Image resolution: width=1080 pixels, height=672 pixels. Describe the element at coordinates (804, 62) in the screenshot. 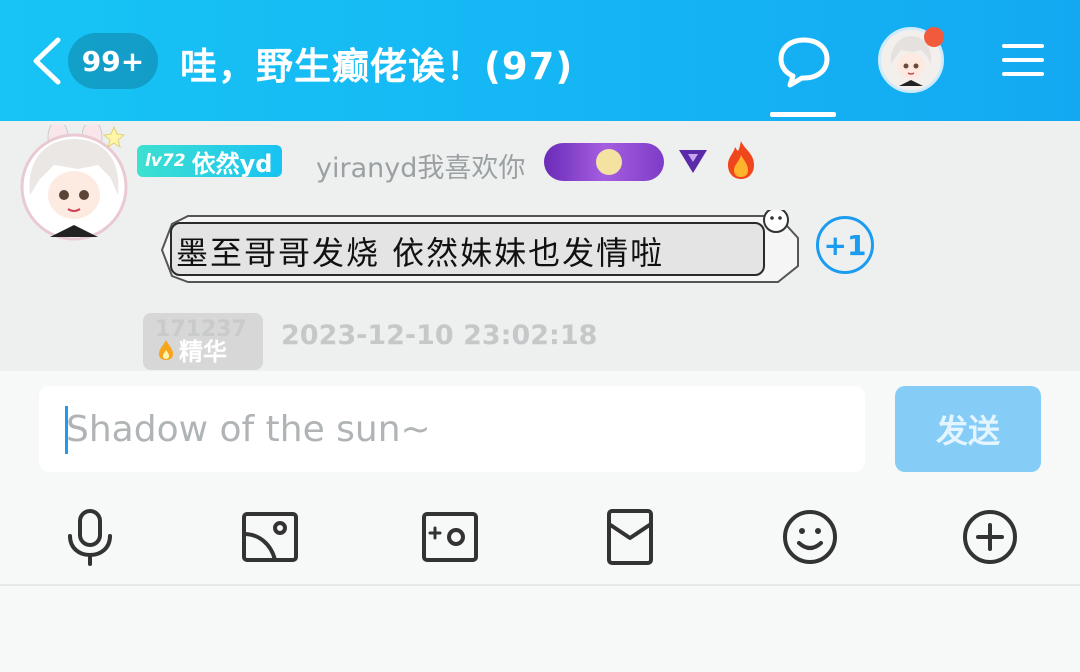

I see `chat-bubble-icon` at that location.